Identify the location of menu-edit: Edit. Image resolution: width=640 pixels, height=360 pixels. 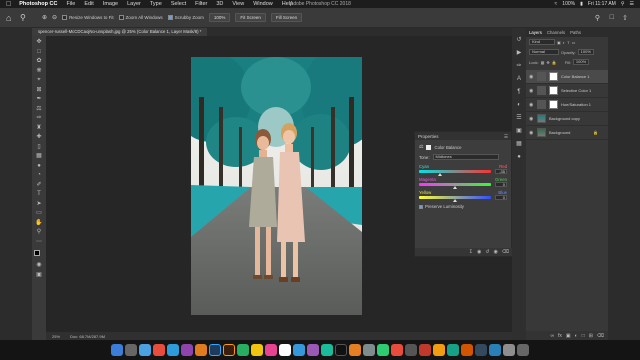
(88, 4).